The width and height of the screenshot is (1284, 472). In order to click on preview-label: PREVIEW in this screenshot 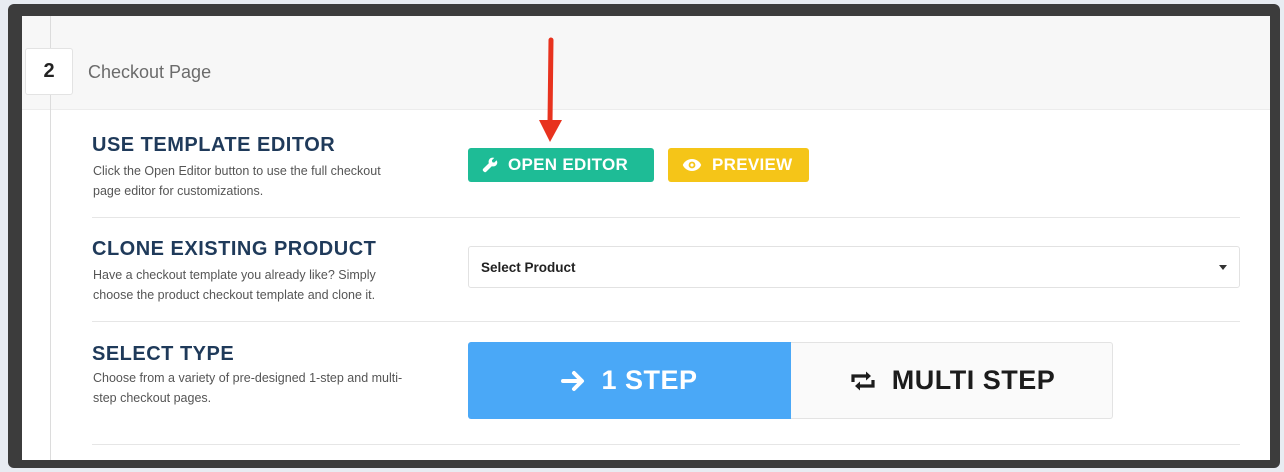, I will do `click(752, 164)`.